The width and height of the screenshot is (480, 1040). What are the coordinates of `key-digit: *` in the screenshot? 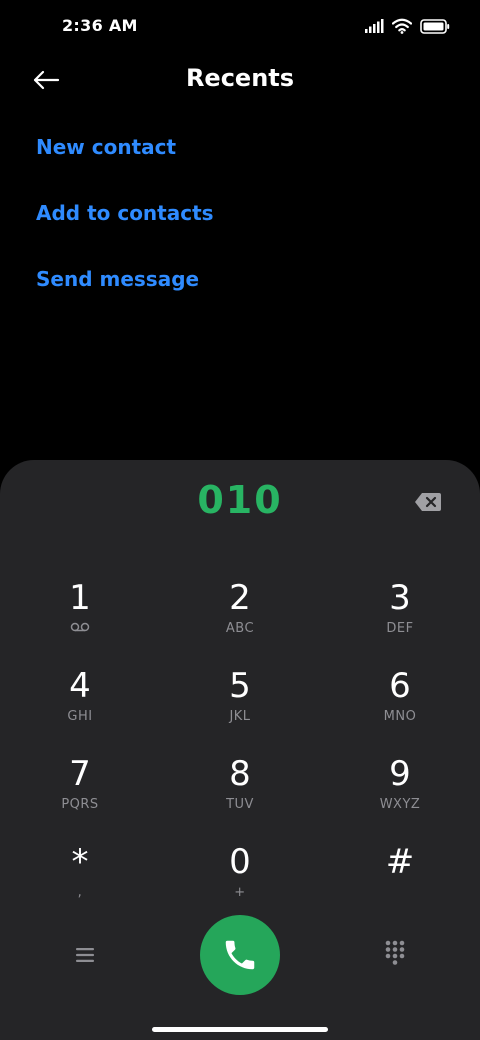 It's located at (80, 862).